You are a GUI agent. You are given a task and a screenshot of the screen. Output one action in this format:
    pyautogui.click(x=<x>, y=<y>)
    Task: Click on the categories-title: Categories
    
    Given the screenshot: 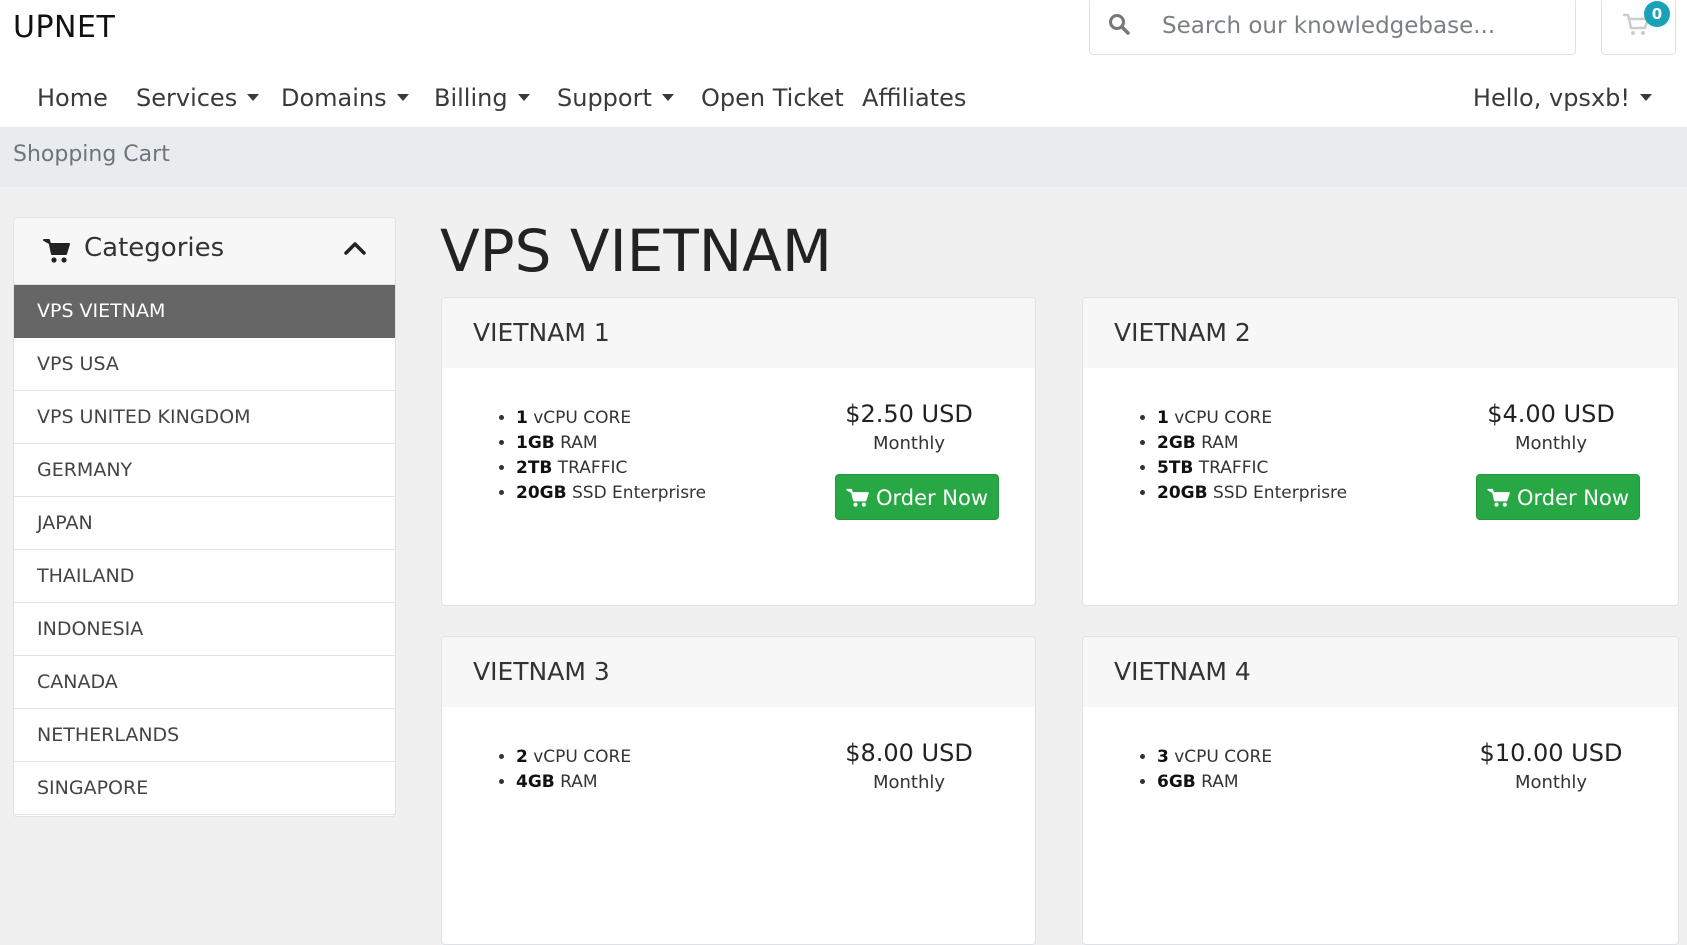 What is the action you would take?
    pyautogui.click(x=154, y=248)
    